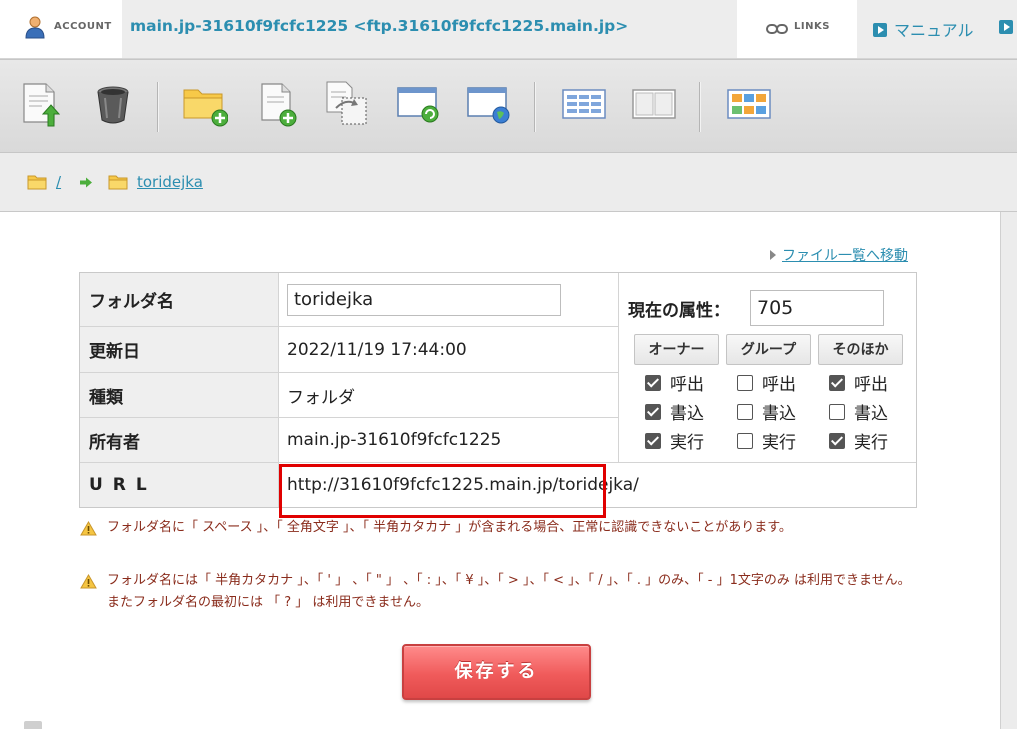  I want to click on save-button: 保存する, so click(496, 672).